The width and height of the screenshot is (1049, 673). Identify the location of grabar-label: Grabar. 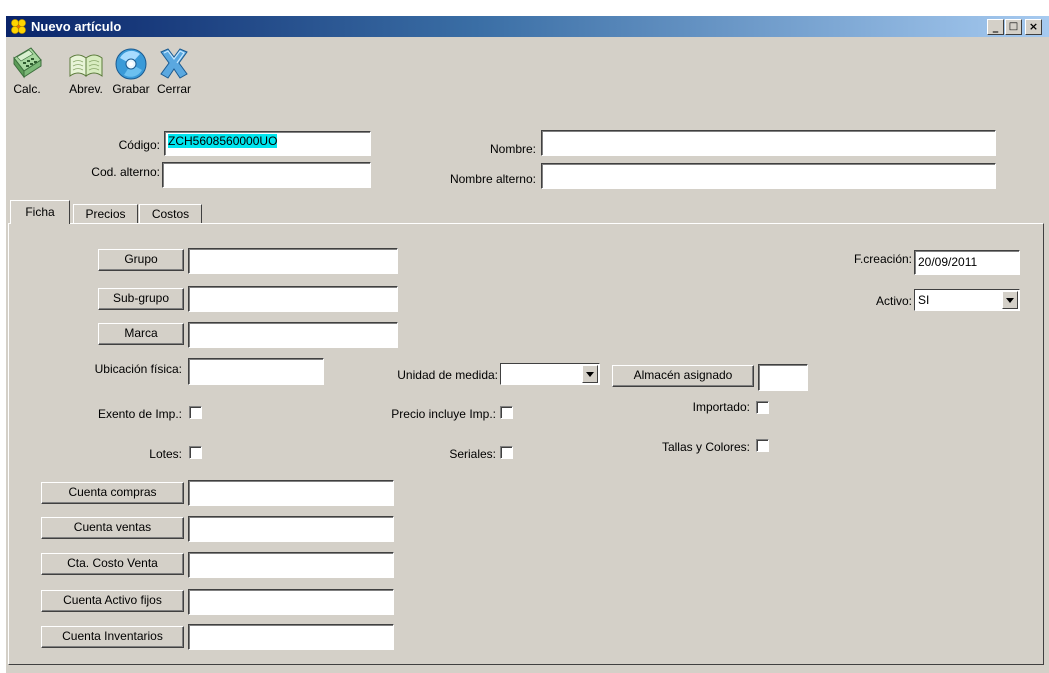
(131, 89).